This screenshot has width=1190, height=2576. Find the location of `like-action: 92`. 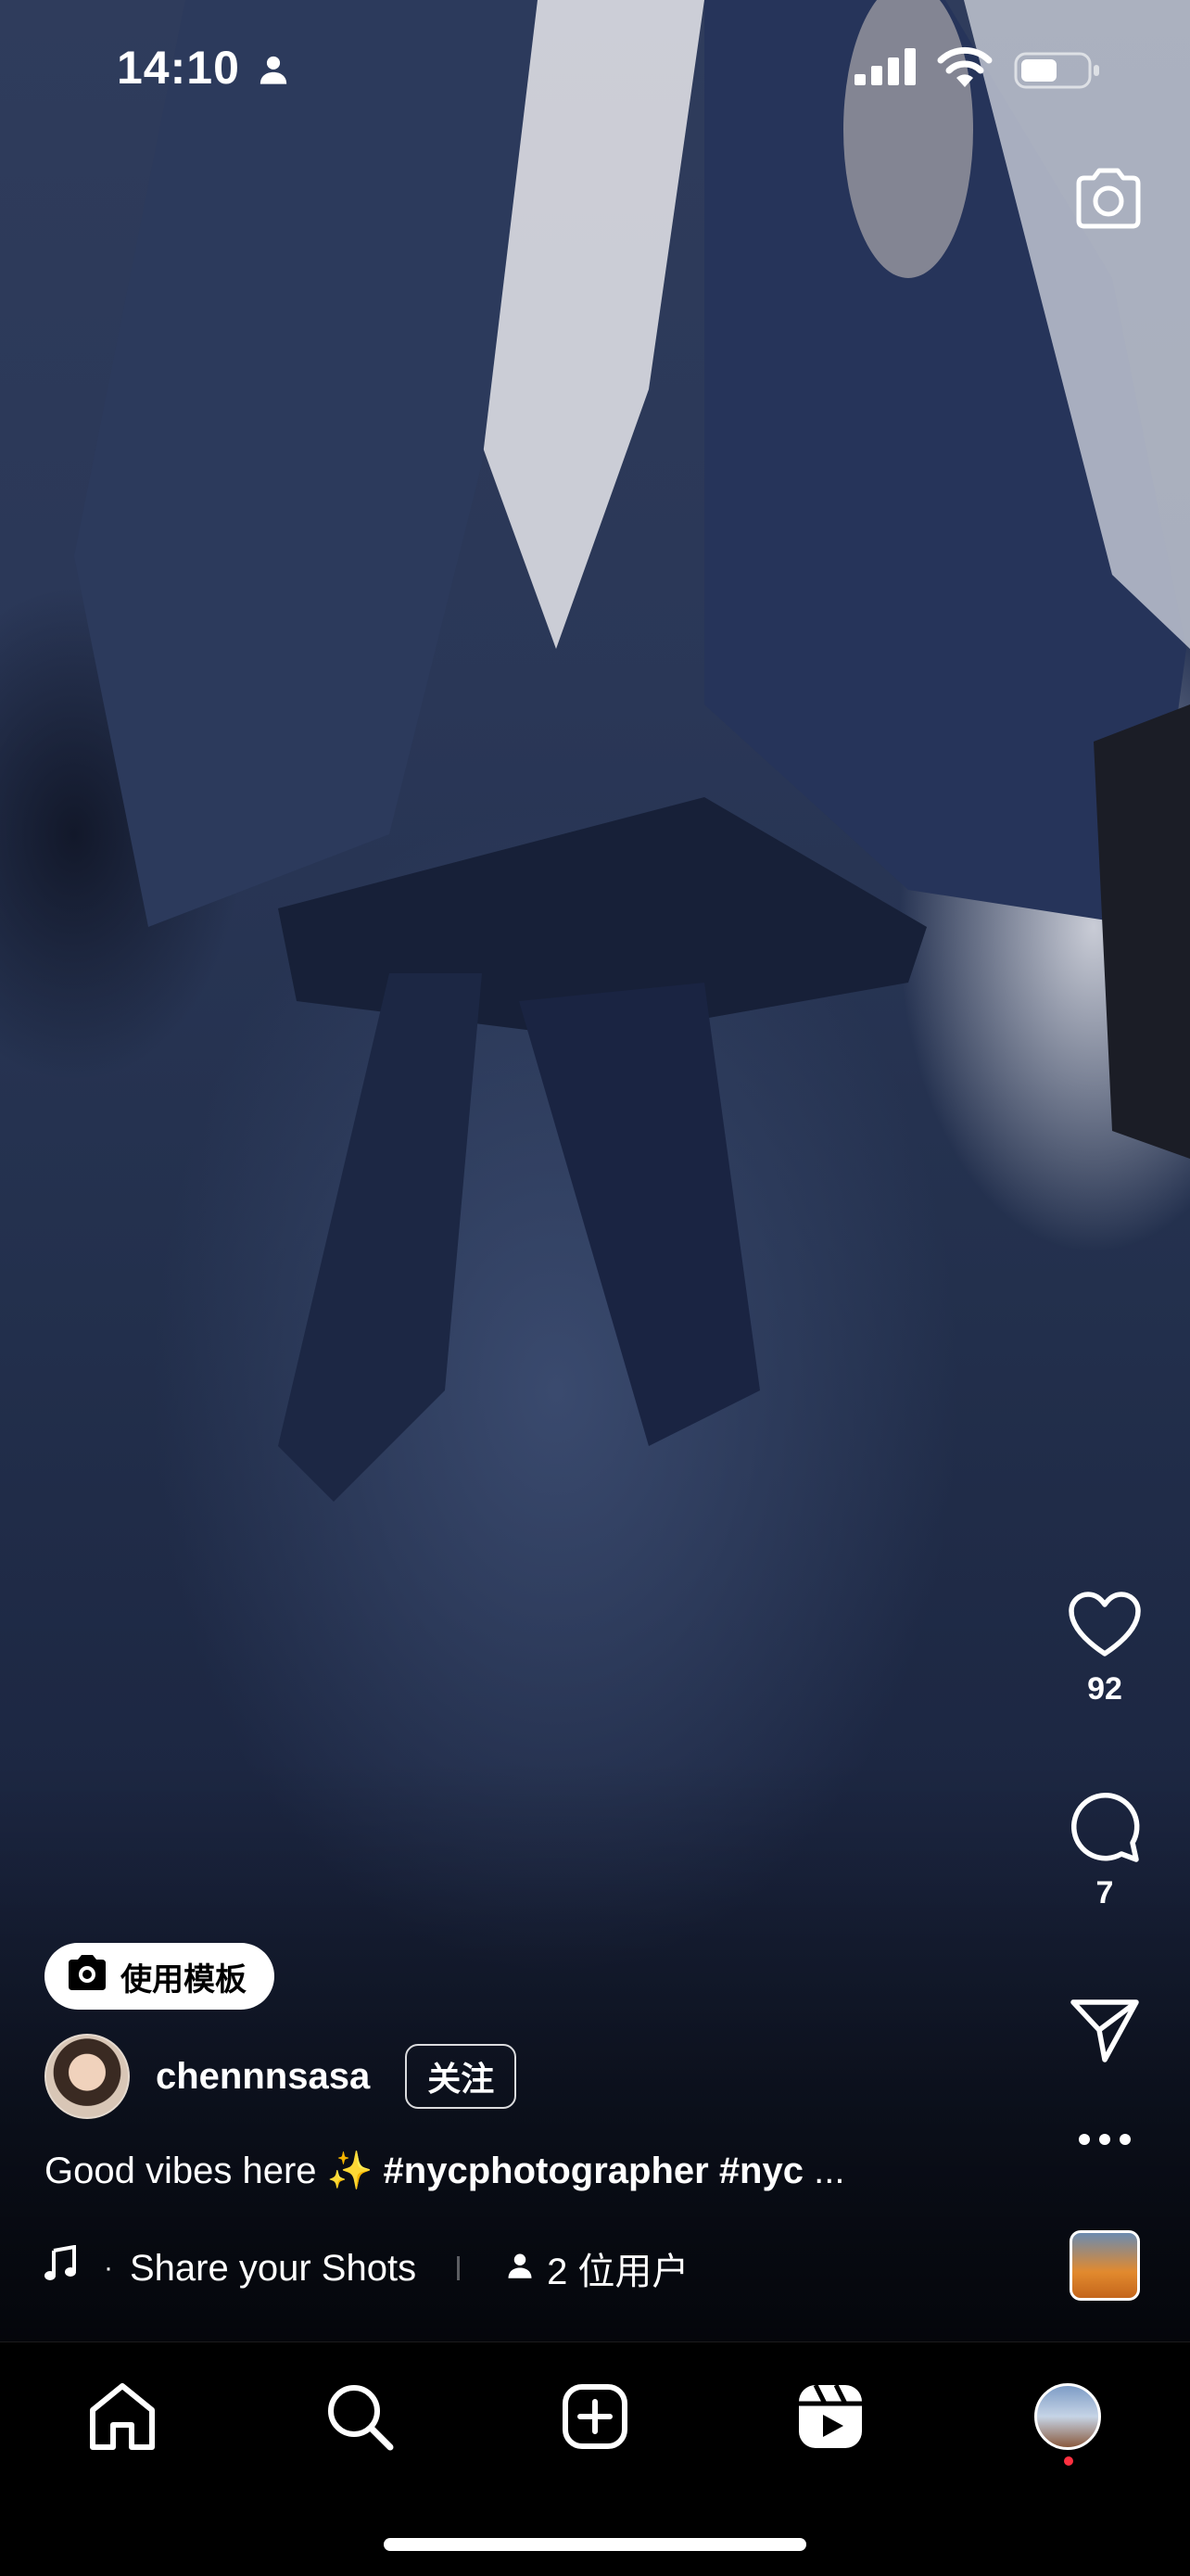

like-action: 92 is located at coordinates (1105, 1649).